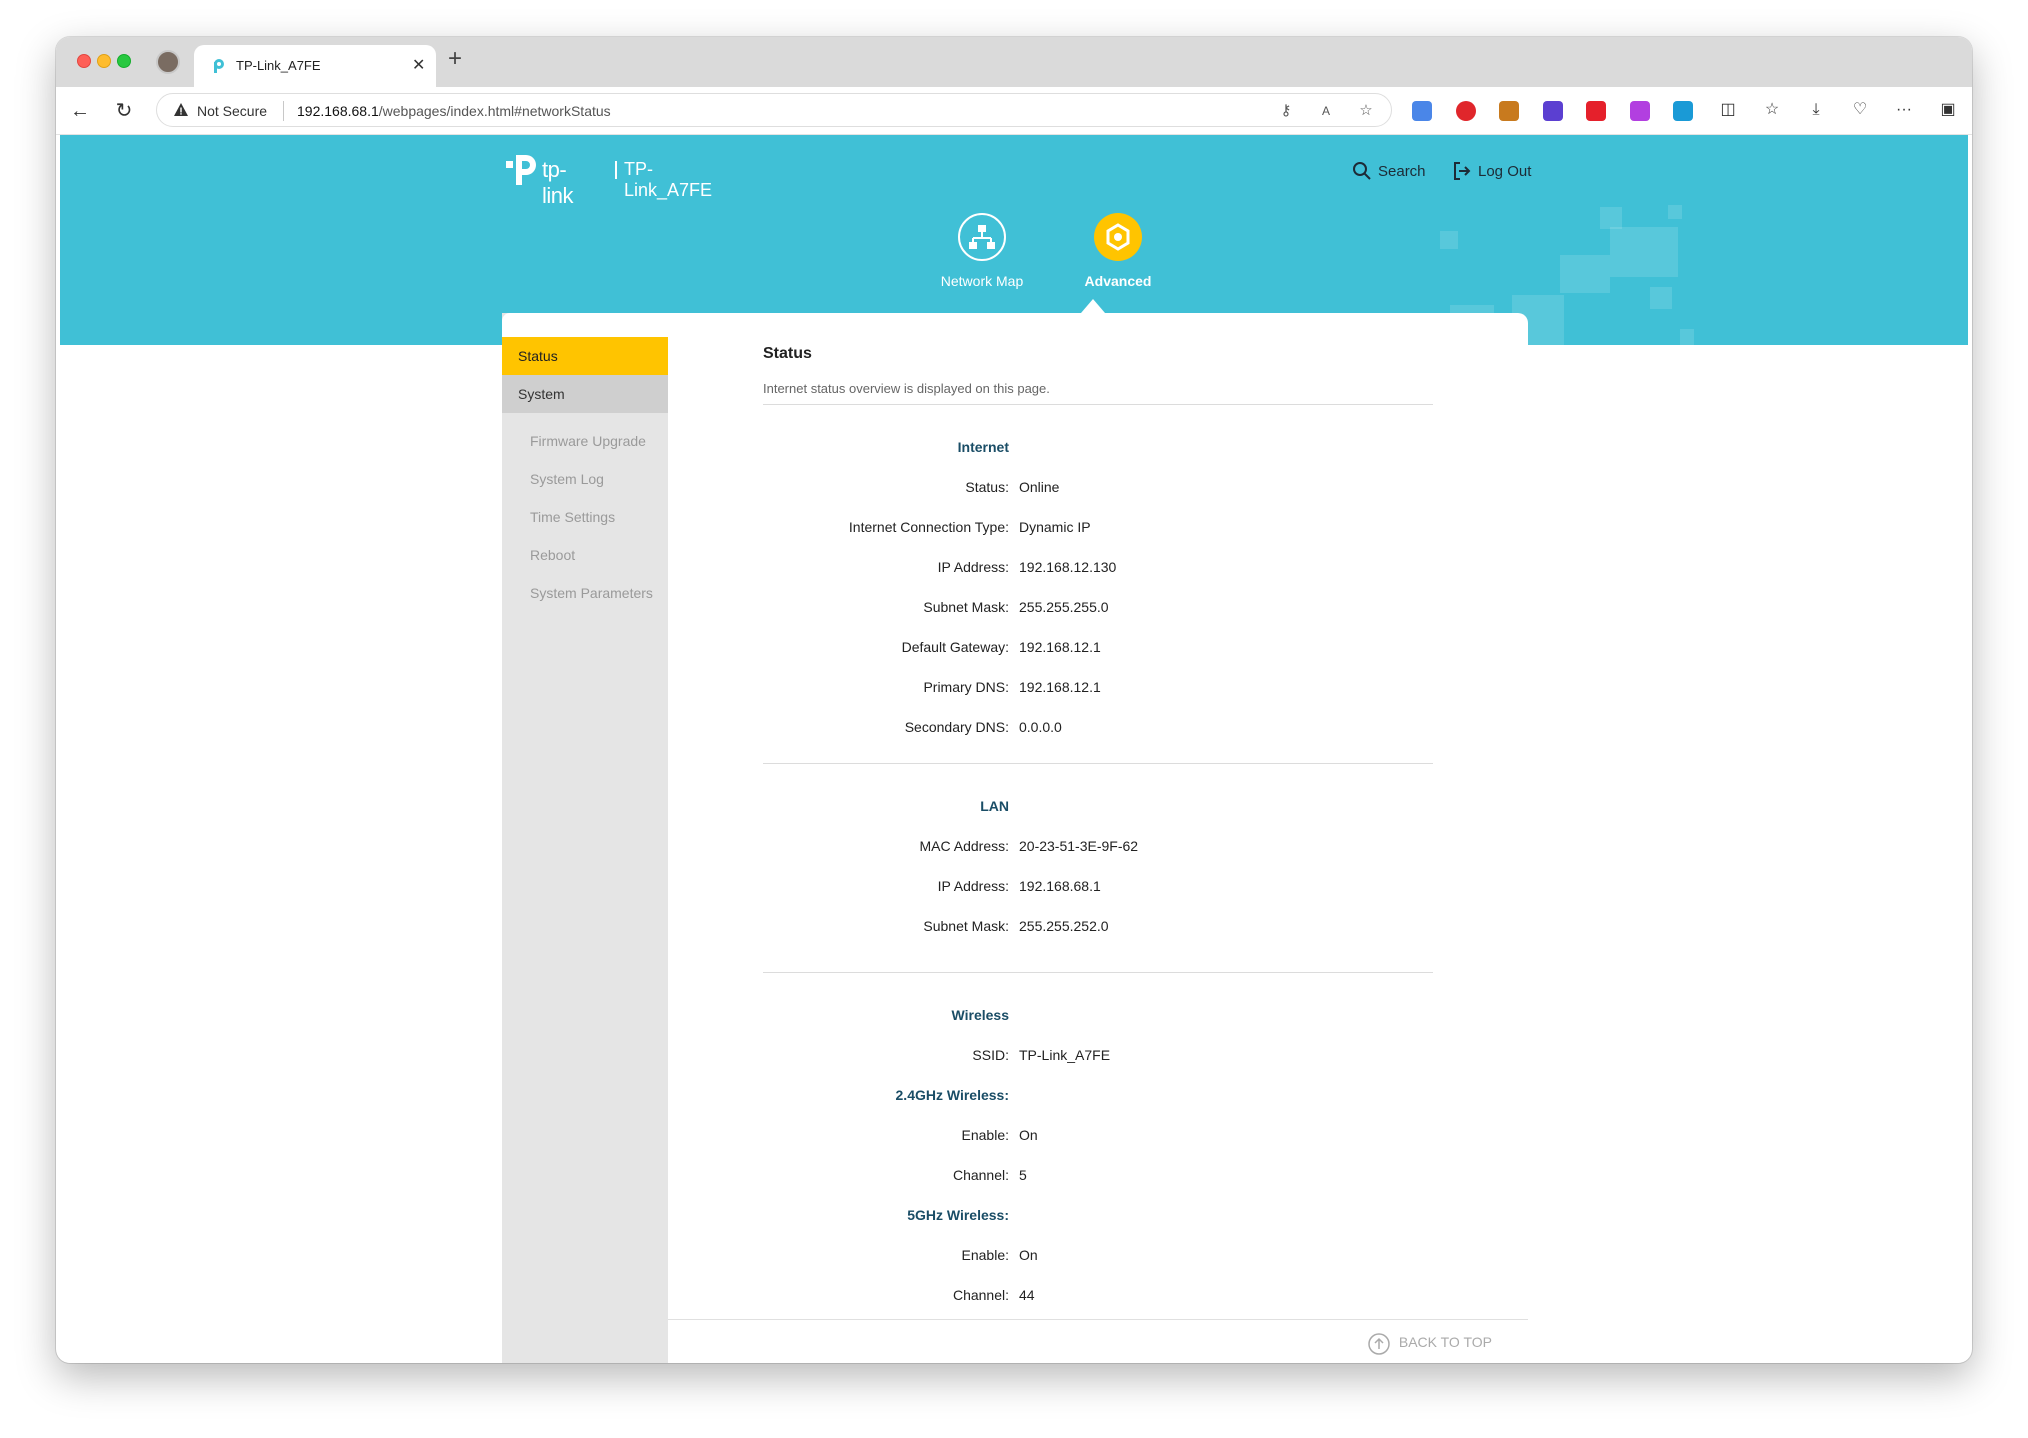  Describe the element at coordinates (80, 111) in the screenshot. I see `back-arrow-icon: ←` at that location.